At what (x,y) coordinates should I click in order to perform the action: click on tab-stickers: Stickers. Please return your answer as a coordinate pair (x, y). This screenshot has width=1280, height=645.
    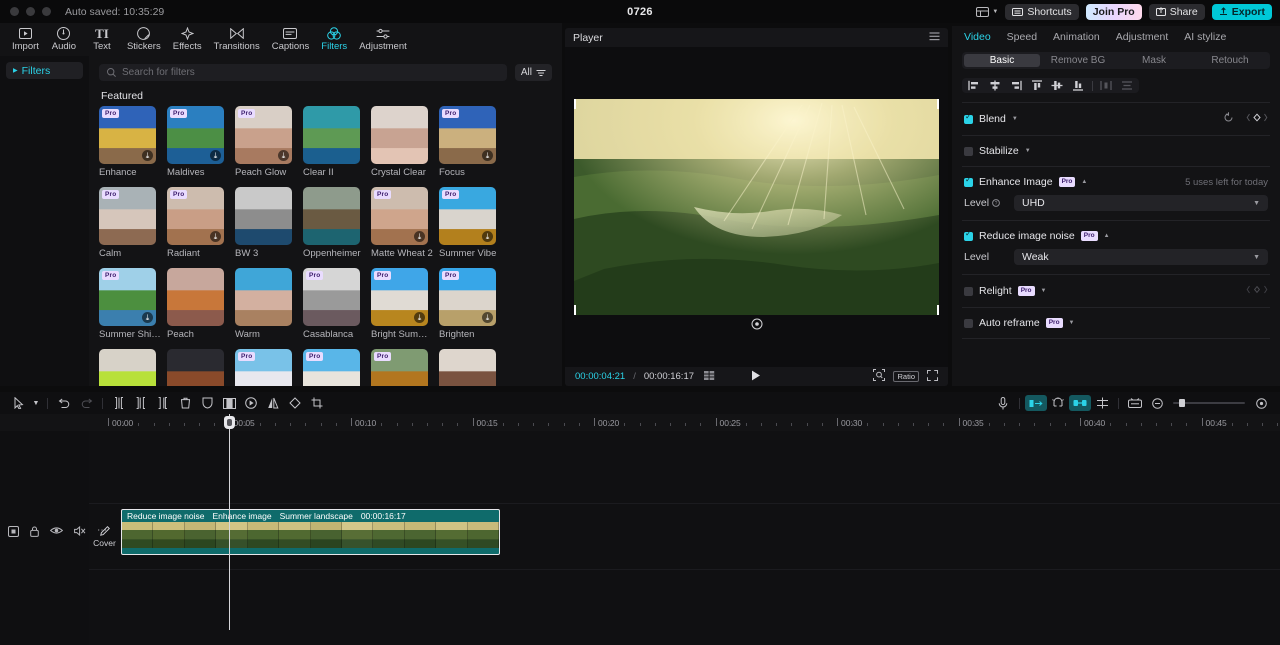
    Looking at the image, I should click on (144, 39).